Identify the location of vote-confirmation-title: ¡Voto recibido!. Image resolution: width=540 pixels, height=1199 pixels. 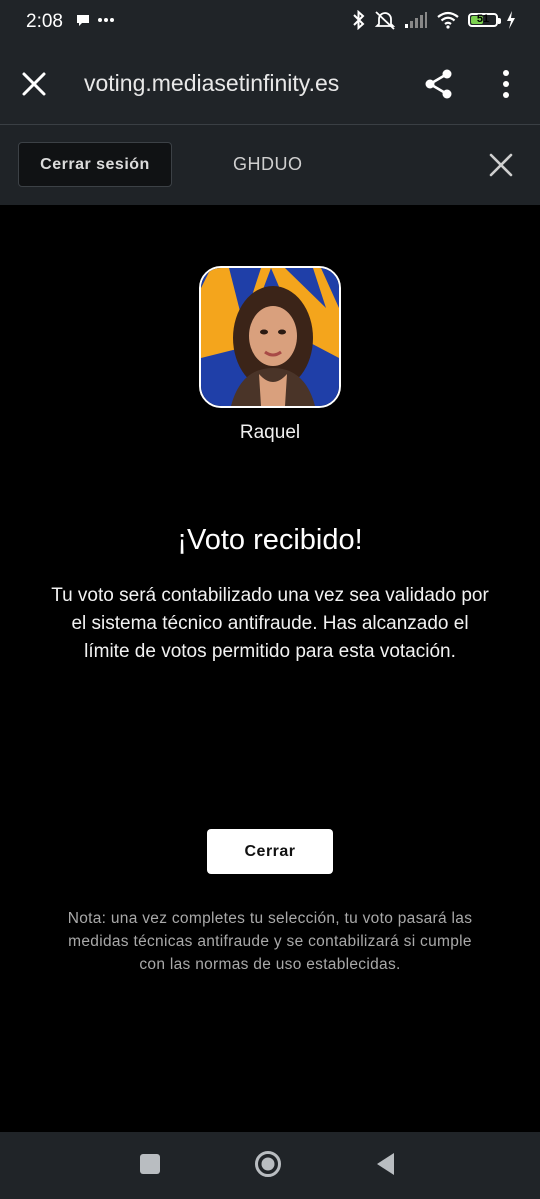
(270, 540).